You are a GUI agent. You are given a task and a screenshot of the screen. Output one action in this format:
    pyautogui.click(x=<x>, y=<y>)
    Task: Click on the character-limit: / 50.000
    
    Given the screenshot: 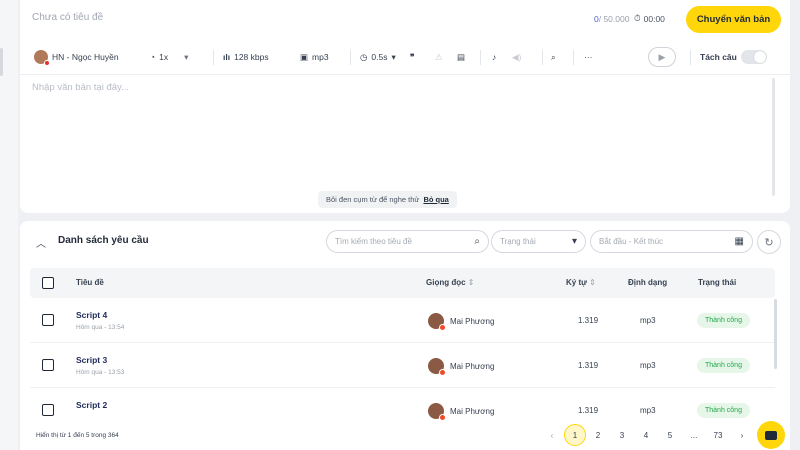 What is the action you would take?
    pyautogui.click(x=614, y=19)
    